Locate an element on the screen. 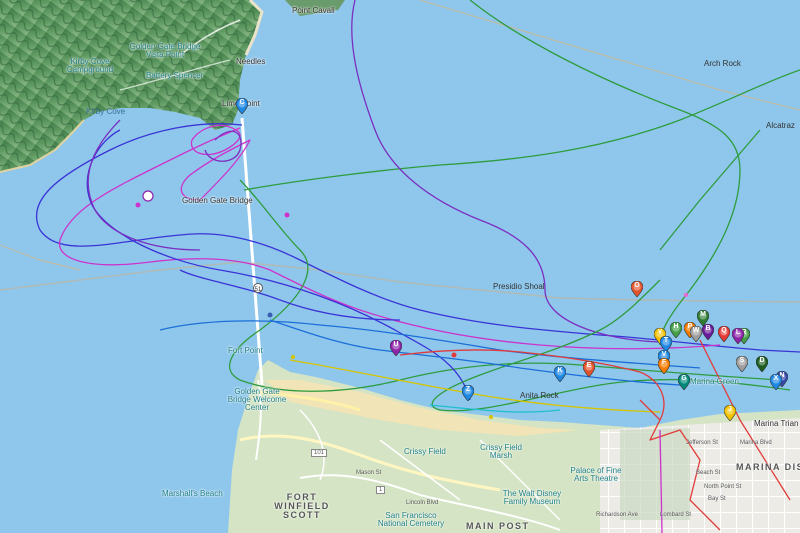 This screenshot has width=800, height=533. track-marker-letter: S is located at coordinates (742, 360).